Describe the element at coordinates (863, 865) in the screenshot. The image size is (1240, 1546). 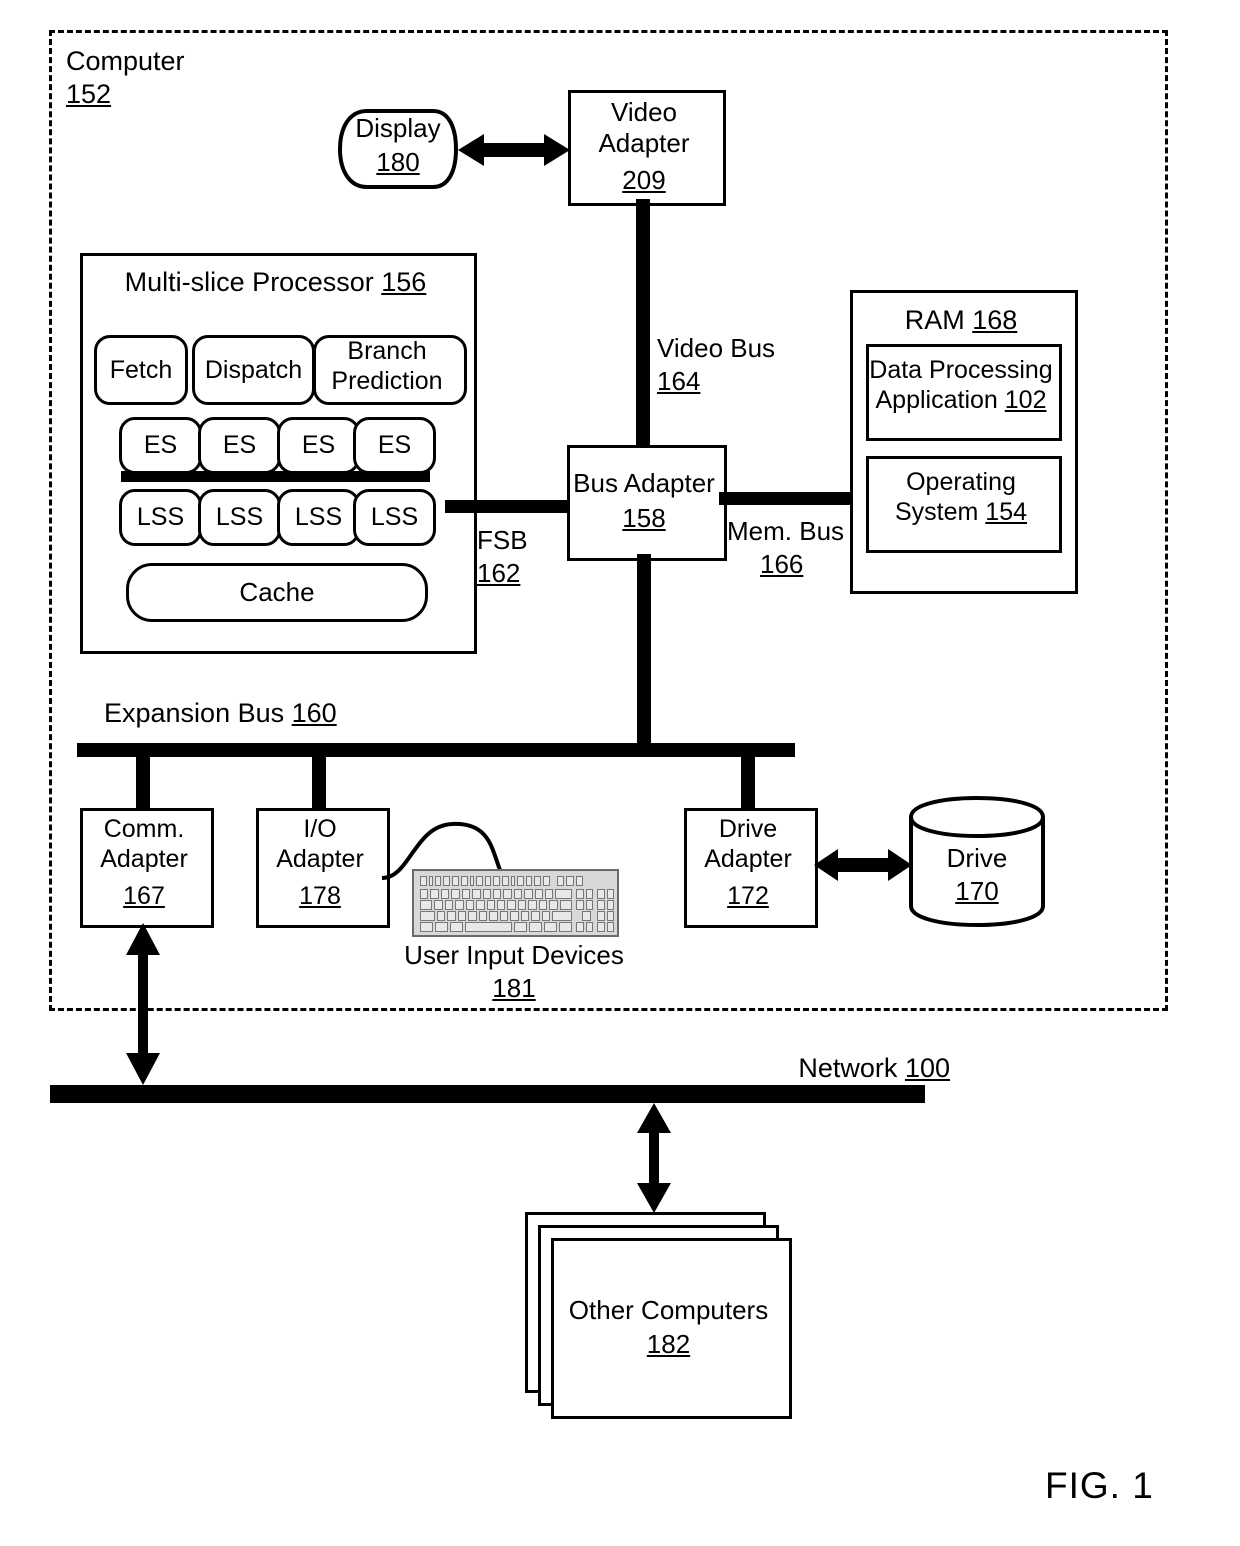
I see `drive-adapter-drive-arrow` at that location.